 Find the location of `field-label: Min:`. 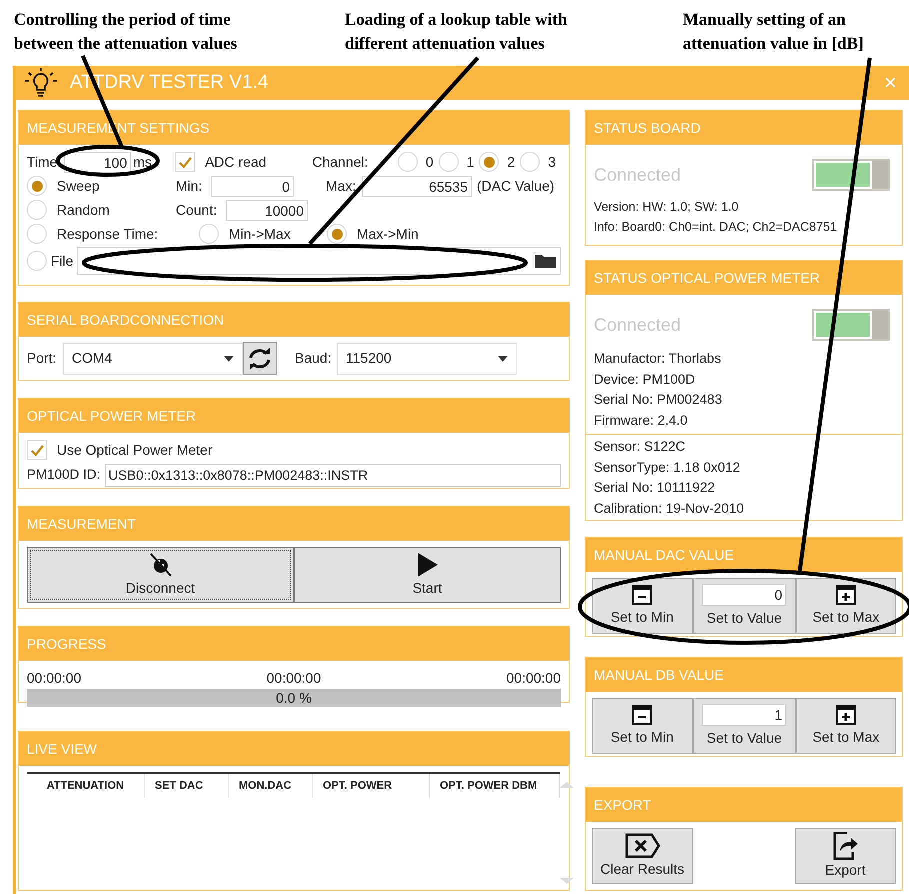

field-label: Min: is located at coordinates (190, 186).